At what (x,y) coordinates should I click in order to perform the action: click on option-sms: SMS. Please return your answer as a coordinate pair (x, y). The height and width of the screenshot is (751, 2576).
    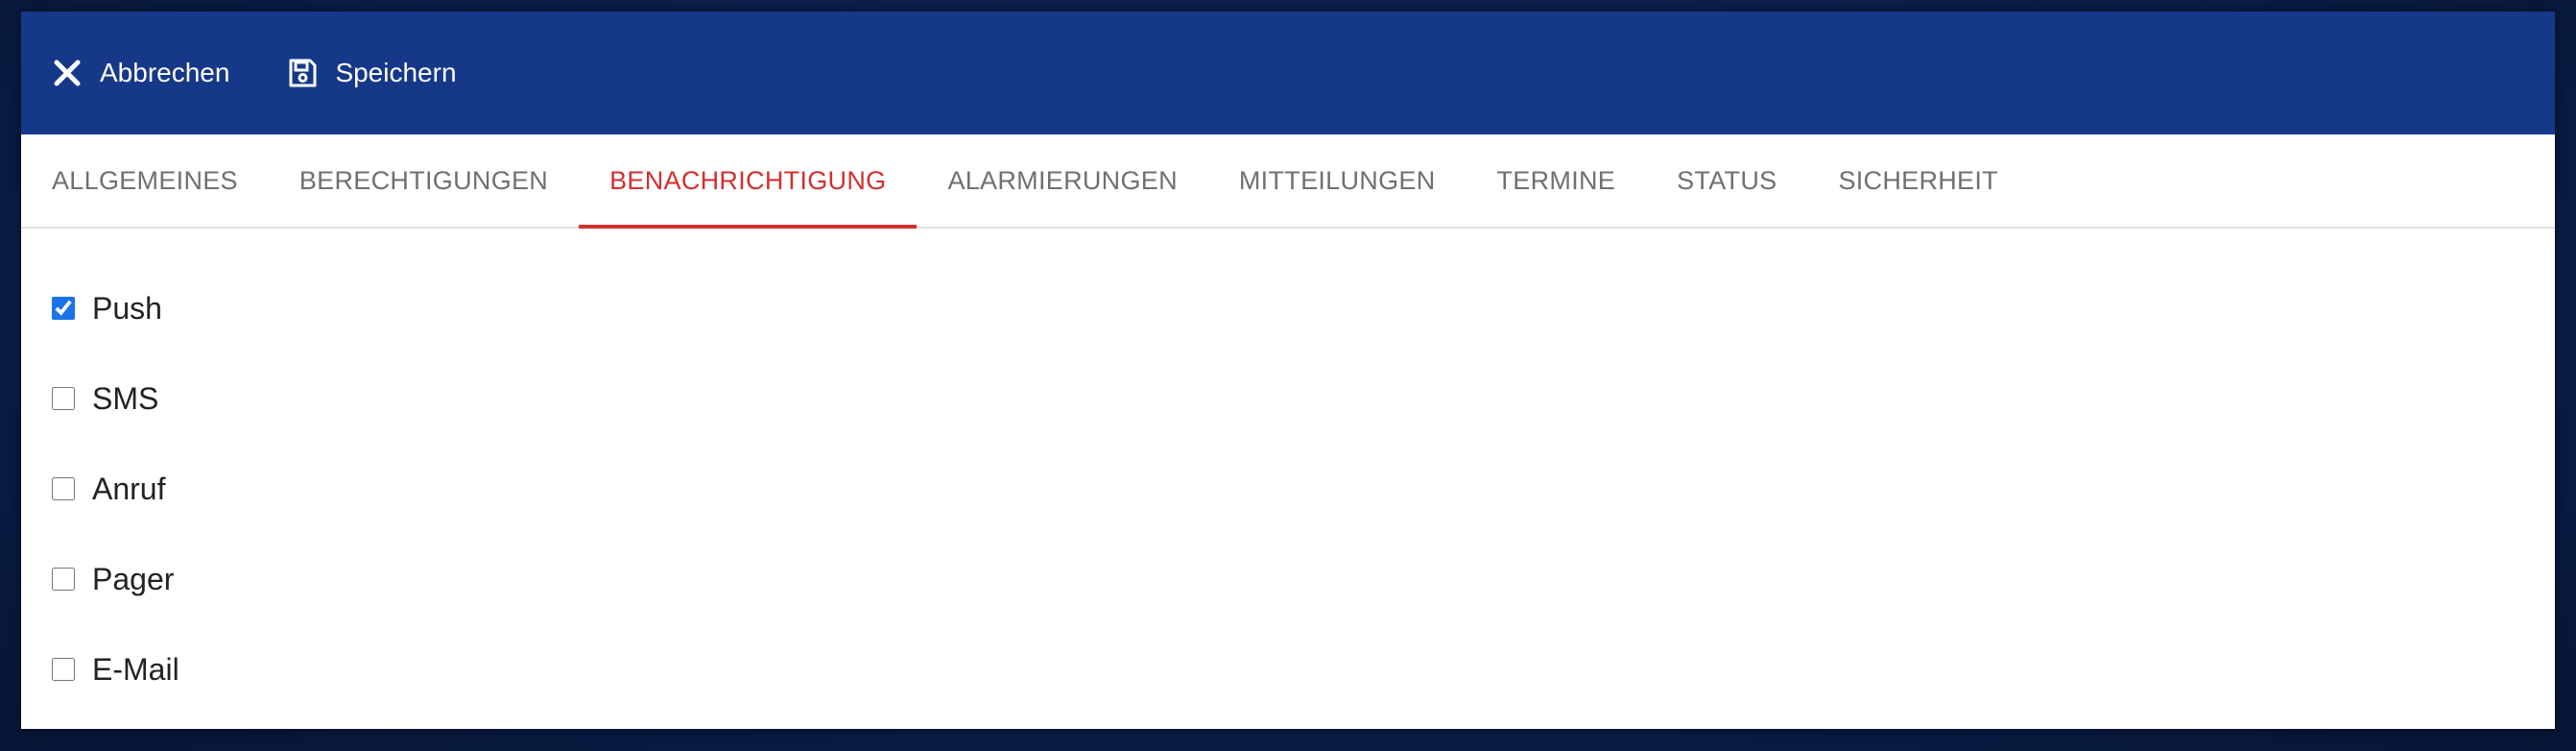
    Looking at the image, I should click on (115, 398).